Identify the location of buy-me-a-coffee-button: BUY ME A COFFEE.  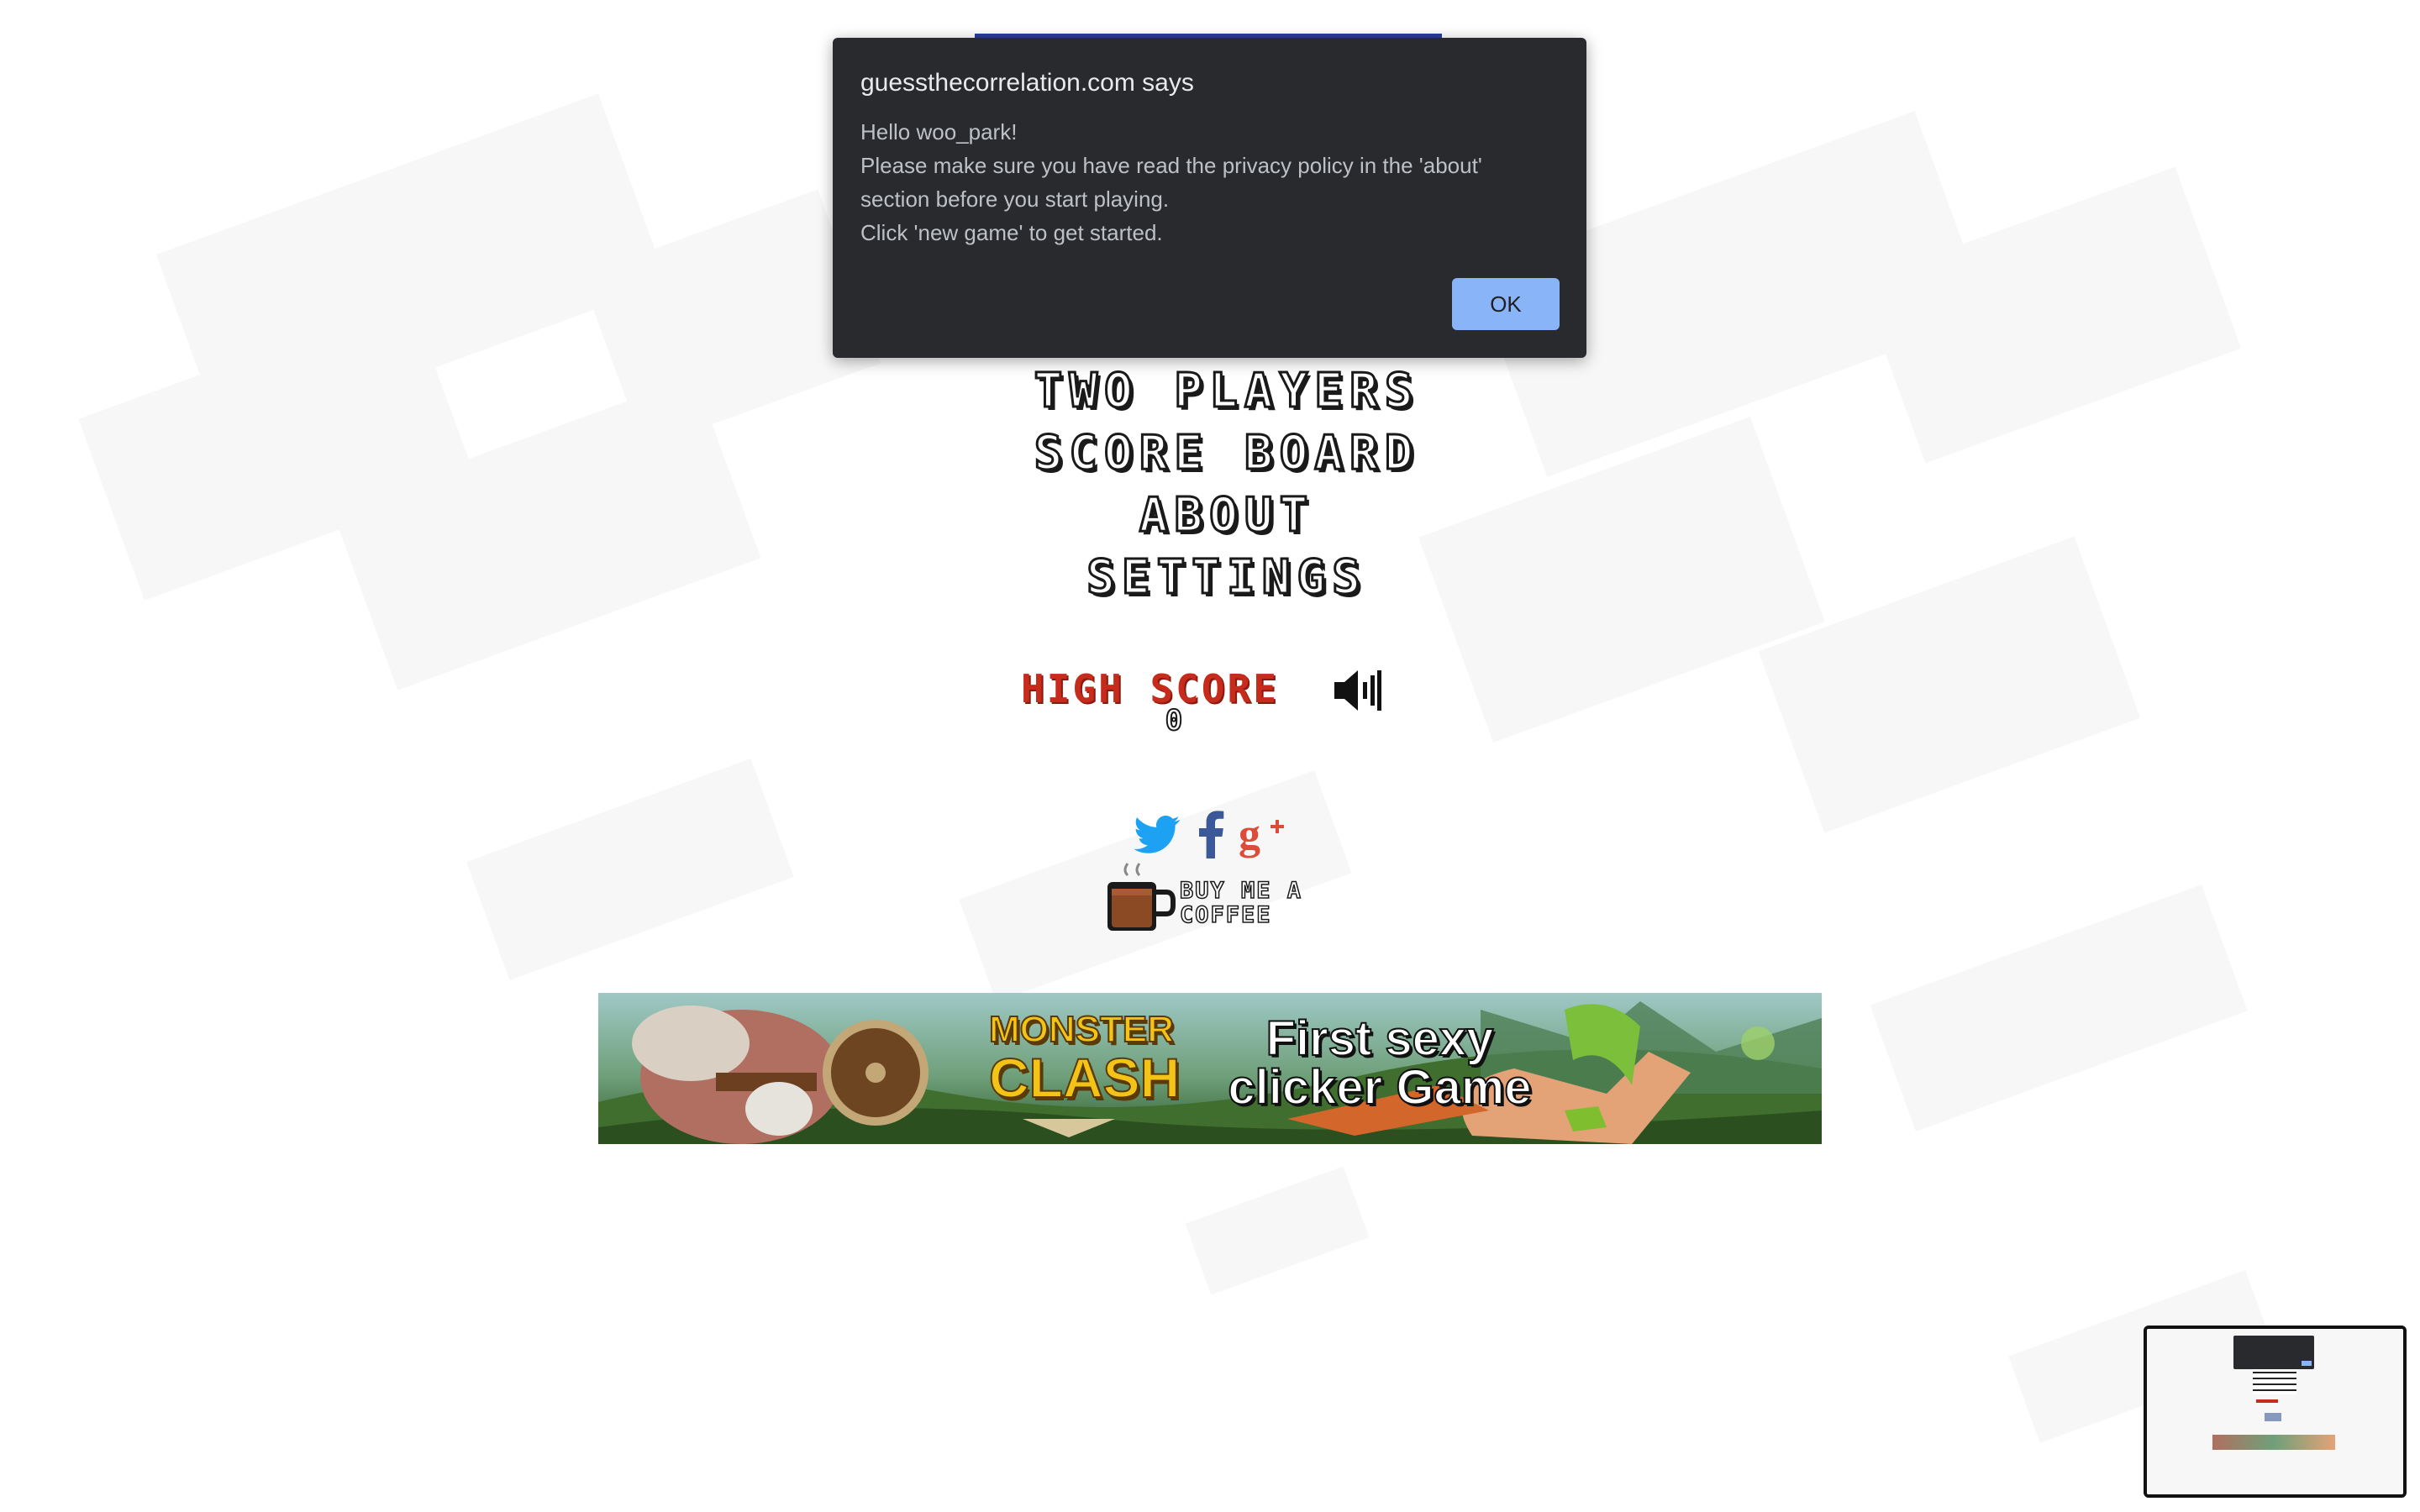
(1203, 898).